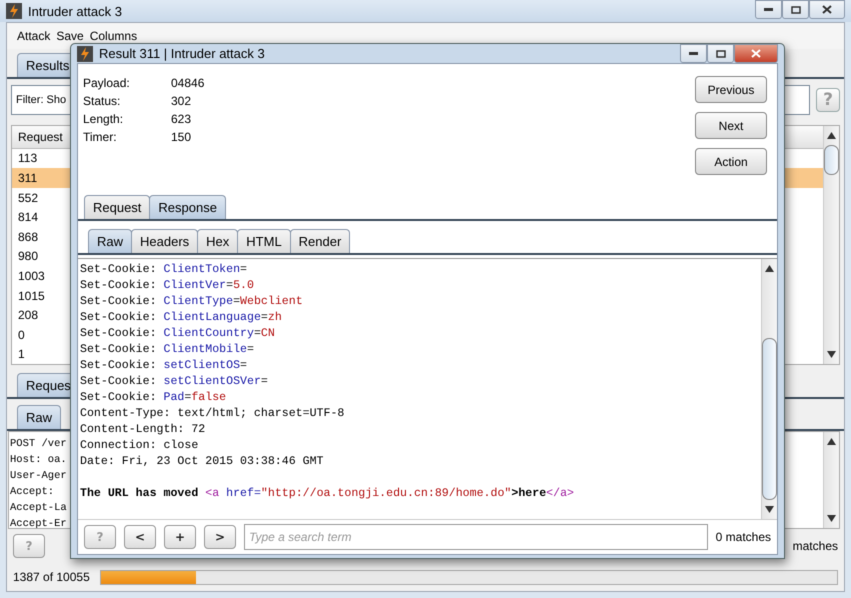  What do you see at coordinates (180, 537) in the screenshot?
I see `search-nav-button: +` at bounding box center [180, 537].